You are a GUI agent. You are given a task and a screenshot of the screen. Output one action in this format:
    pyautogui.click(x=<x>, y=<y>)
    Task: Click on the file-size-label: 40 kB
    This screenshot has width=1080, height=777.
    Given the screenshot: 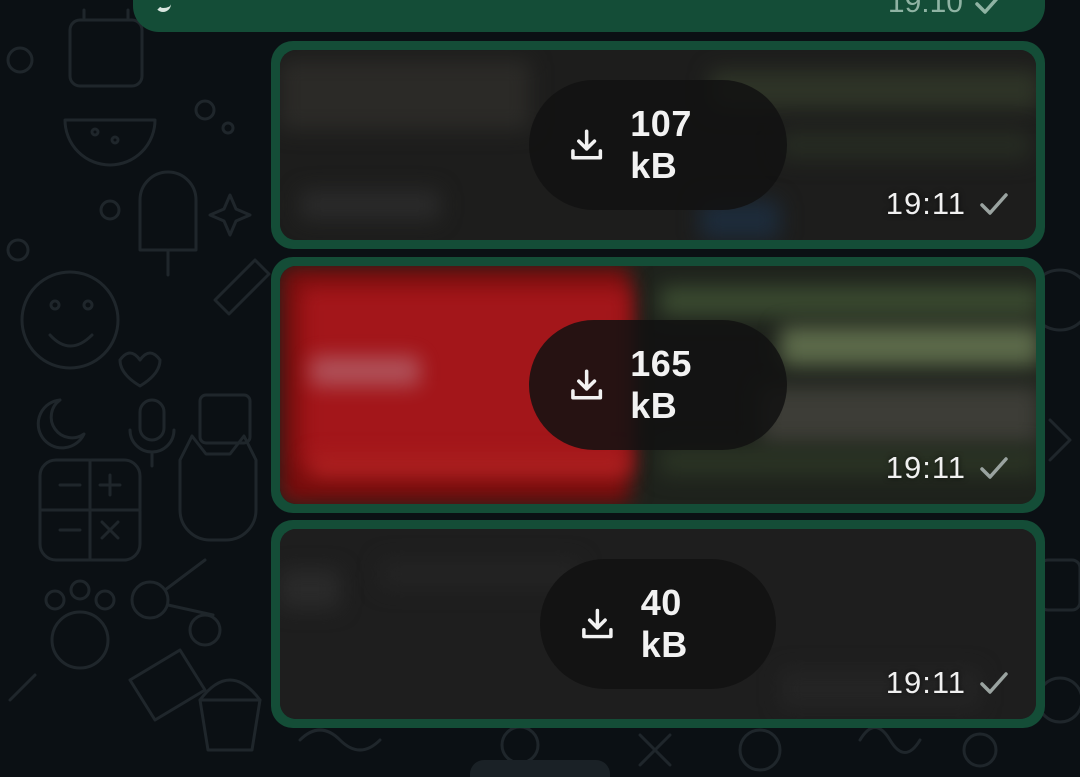 What is the action you would take?
    pyautogui.click(x=664, y=623)
    